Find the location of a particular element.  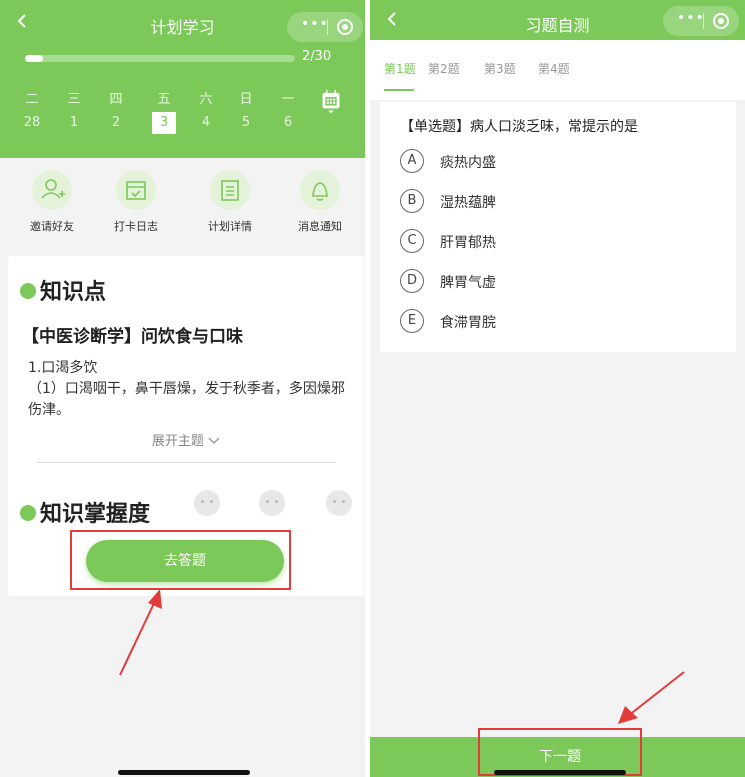

date-label: 5 is located at coordinates (246, 122).